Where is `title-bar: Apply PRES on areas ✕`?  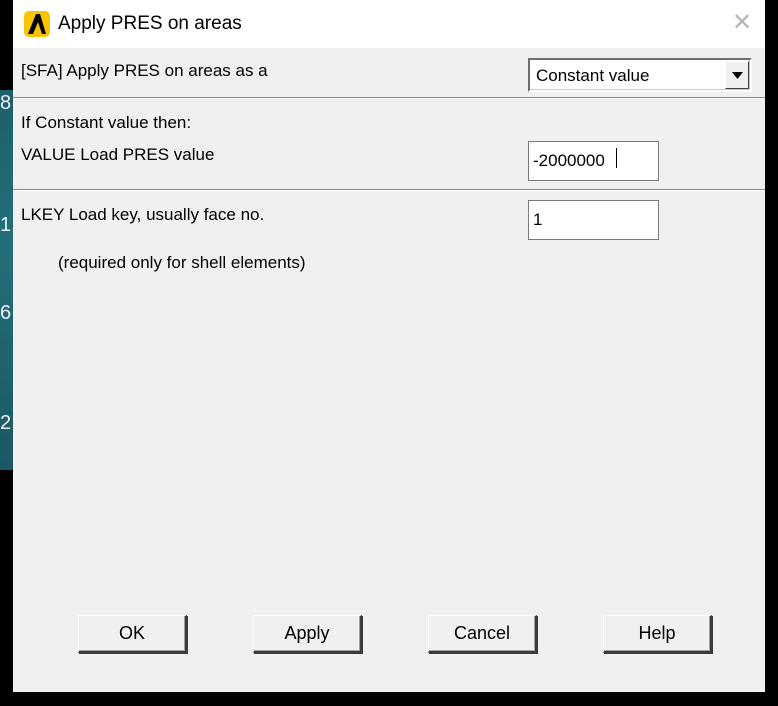
title-bar: Apply PRES on areas ✕ is located at coordinates (389, 24).